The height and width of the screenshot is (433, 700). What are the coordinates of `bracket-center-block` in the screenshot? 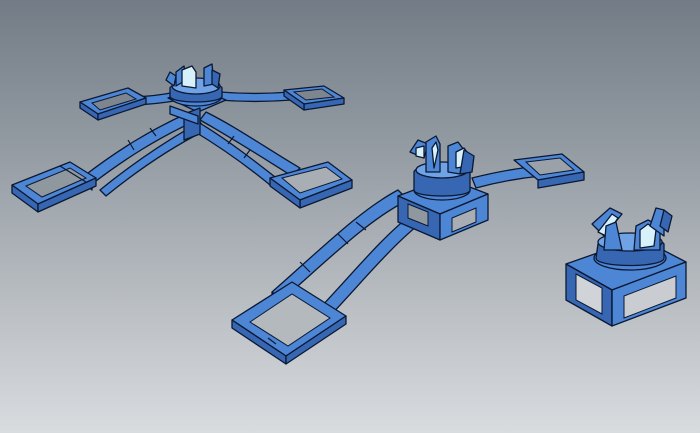 It's located at (443, 201).